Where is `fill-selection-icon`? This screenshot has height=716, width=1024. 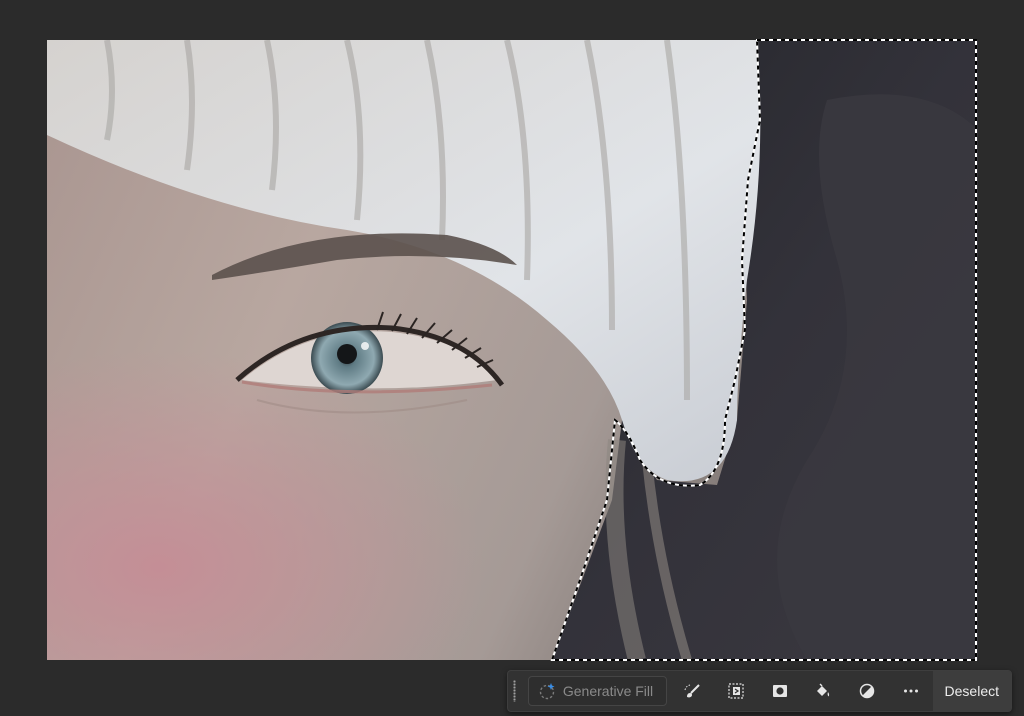
fill-selection-icon is located at coordinates (823, 690).